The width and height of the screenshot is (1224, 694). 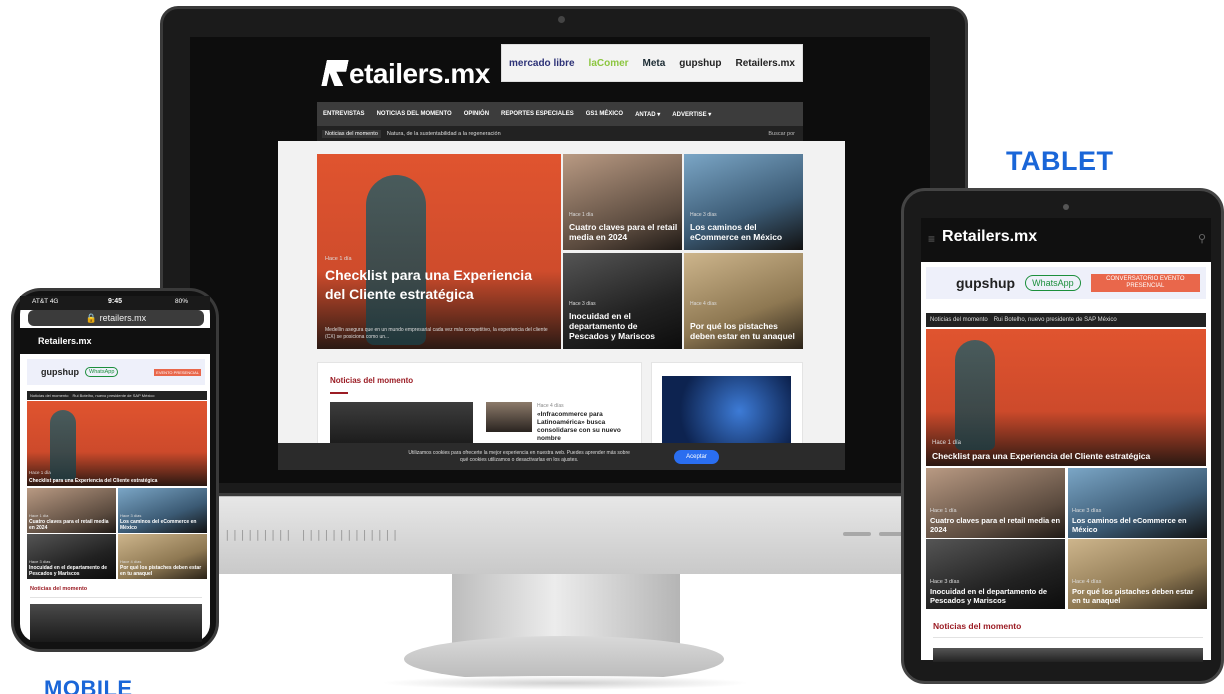 I want to click on tablet-logo-text: etailers.mx, so click(x=995, y=236).